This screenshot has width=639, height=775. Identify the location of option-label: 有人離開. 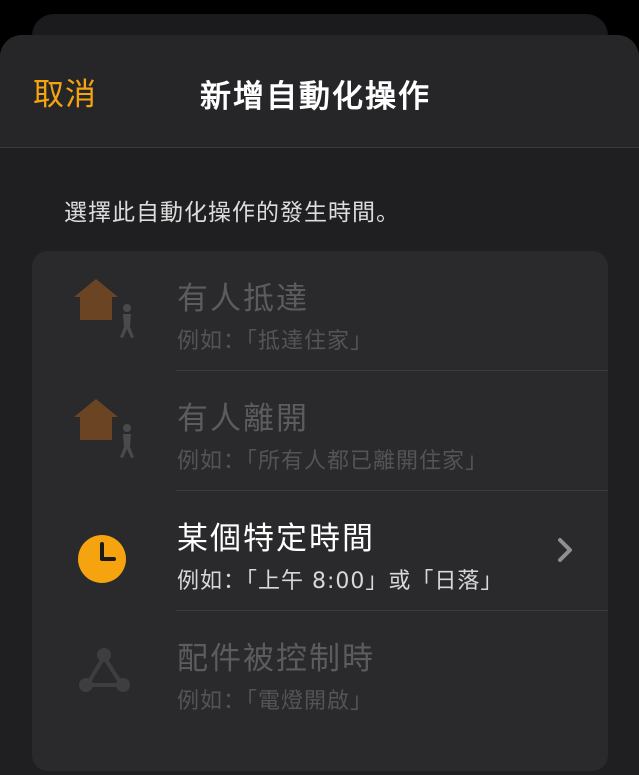
(243, 419).